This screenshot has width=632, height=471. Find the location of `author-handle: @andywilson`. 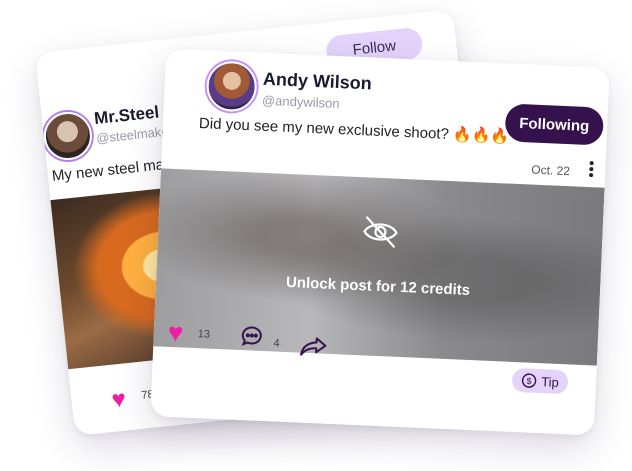

author-handle: @andywilson is located at coordinates (300, 102).